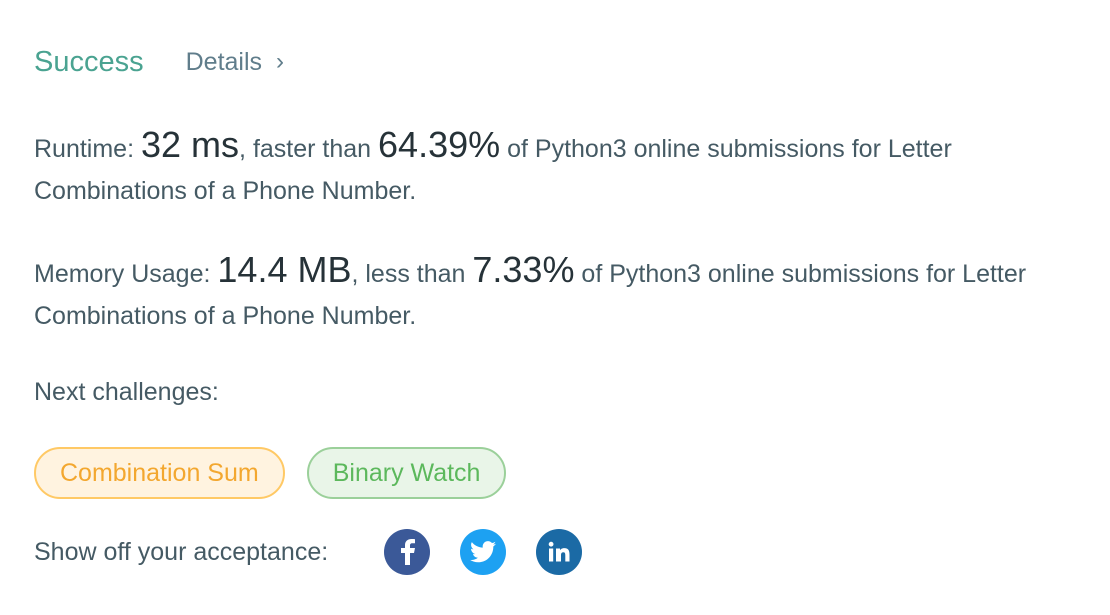 This screenshot has height=615, width=1110. What do you see at coordinates (159, 473) in the screenshot?
I see `challenge-chip-combination-sum: Combination Sum` at bounding box center [159, 473].